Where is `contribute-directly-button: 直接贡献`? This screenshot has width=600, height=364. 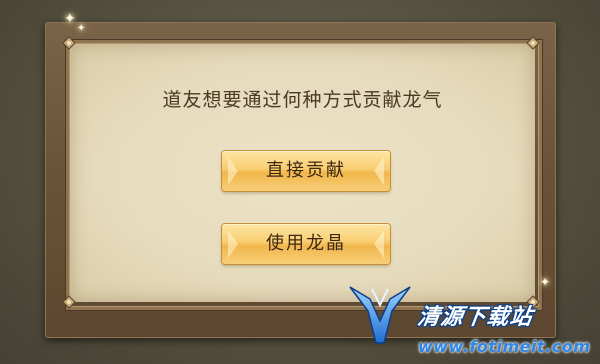 contribute-directly-button: 直接贡献 is located at coordinates (306, 171).